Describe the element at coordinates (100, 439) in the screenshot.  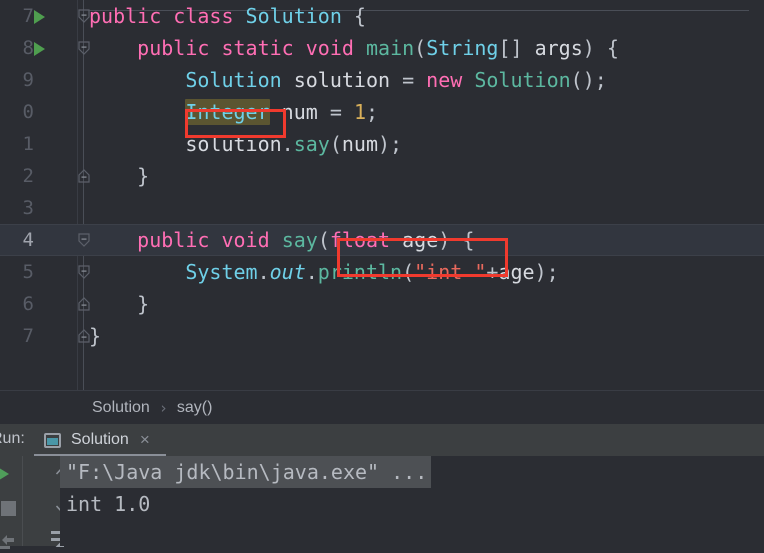
I see `run-tab-label: Solution` at that location.